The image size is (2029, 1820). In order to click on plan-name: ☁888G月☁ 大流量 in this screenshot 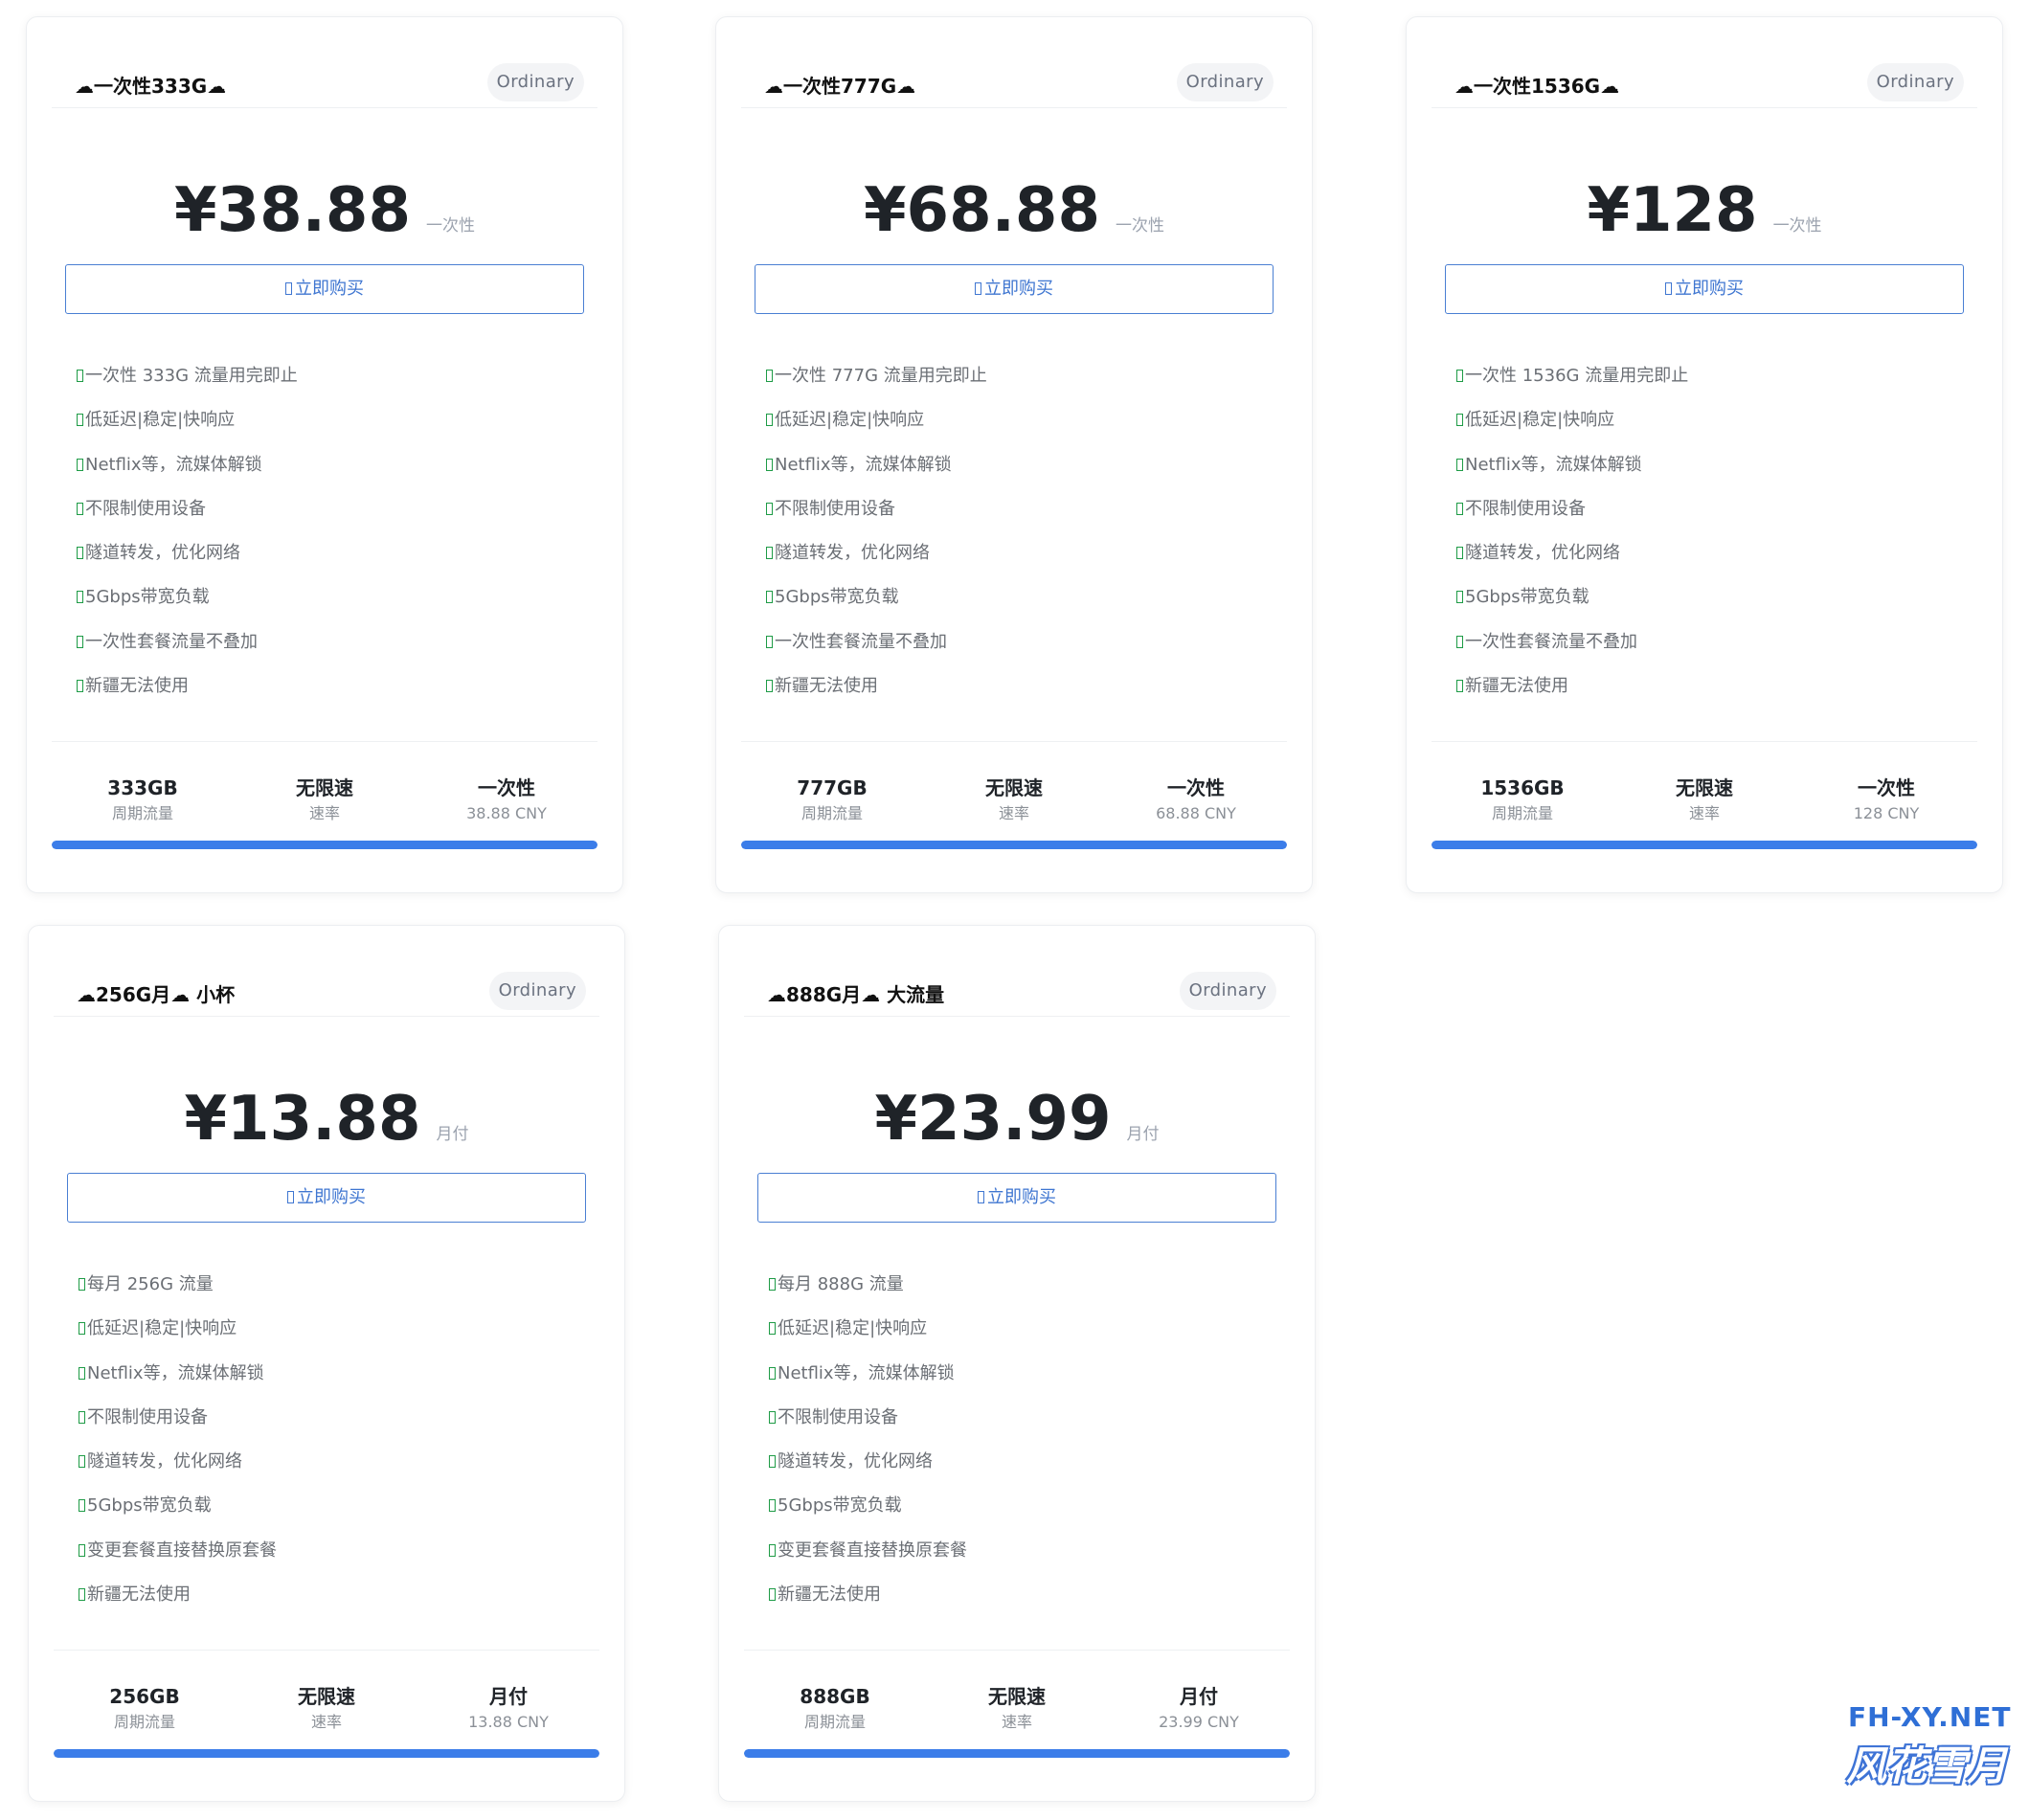, I will do `click(856, 995)`.